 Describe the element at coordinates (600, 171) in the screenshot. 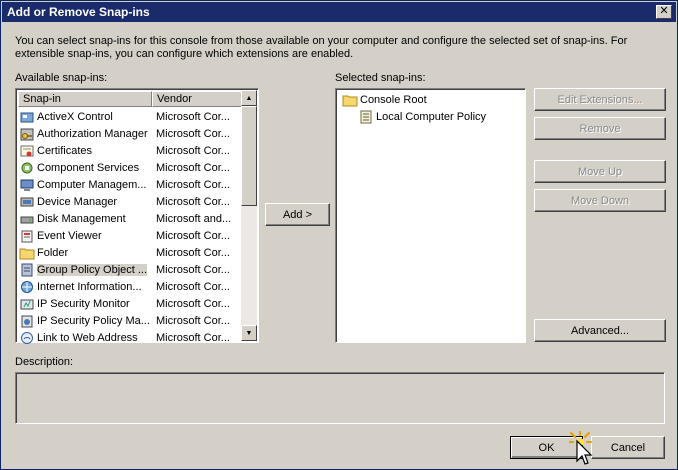

I see `move-up-button: Move Up` at that location.